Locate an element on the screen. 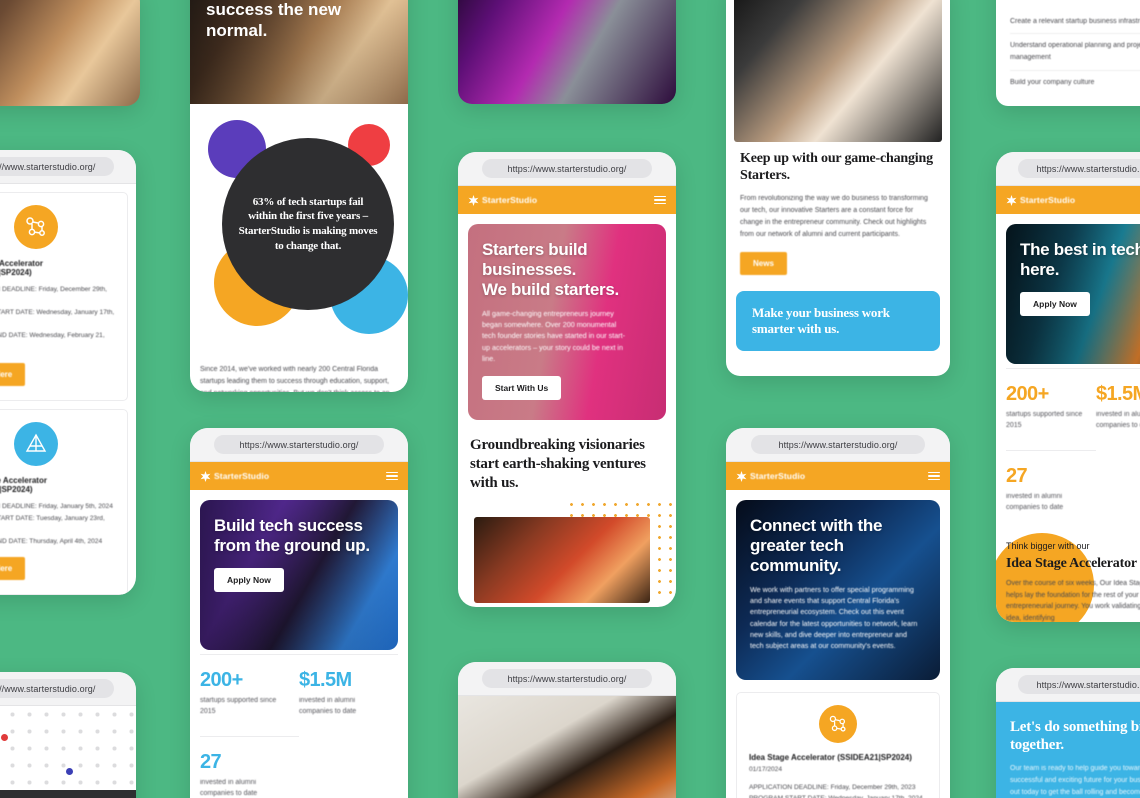 This screenshot has height=798, width=1140. promo-title: Idea Stage Accelerator is located at coordinates (1071, 563).